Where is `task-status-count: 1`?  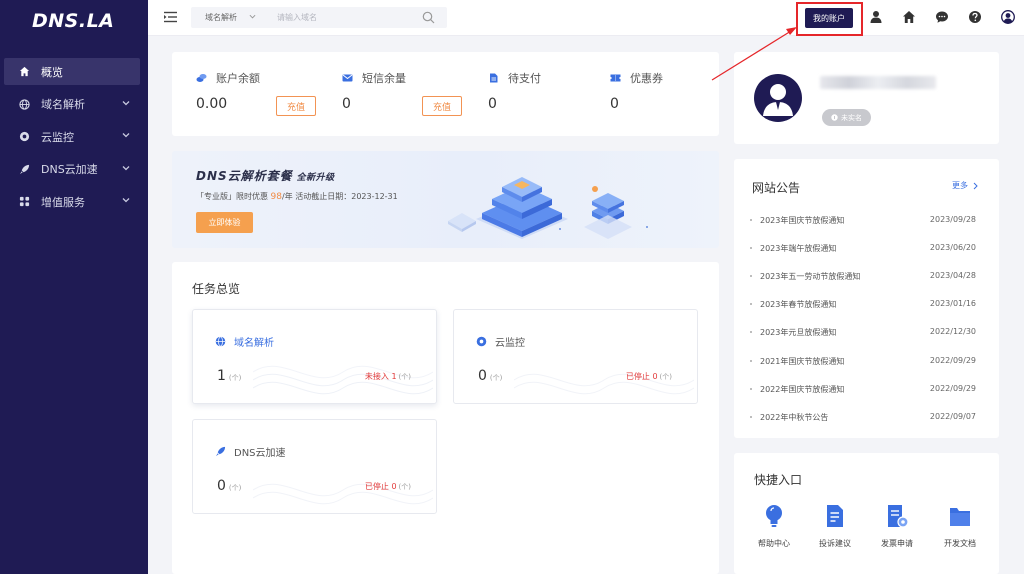 task-status-count: 1 is located at coordinates (394, 376).